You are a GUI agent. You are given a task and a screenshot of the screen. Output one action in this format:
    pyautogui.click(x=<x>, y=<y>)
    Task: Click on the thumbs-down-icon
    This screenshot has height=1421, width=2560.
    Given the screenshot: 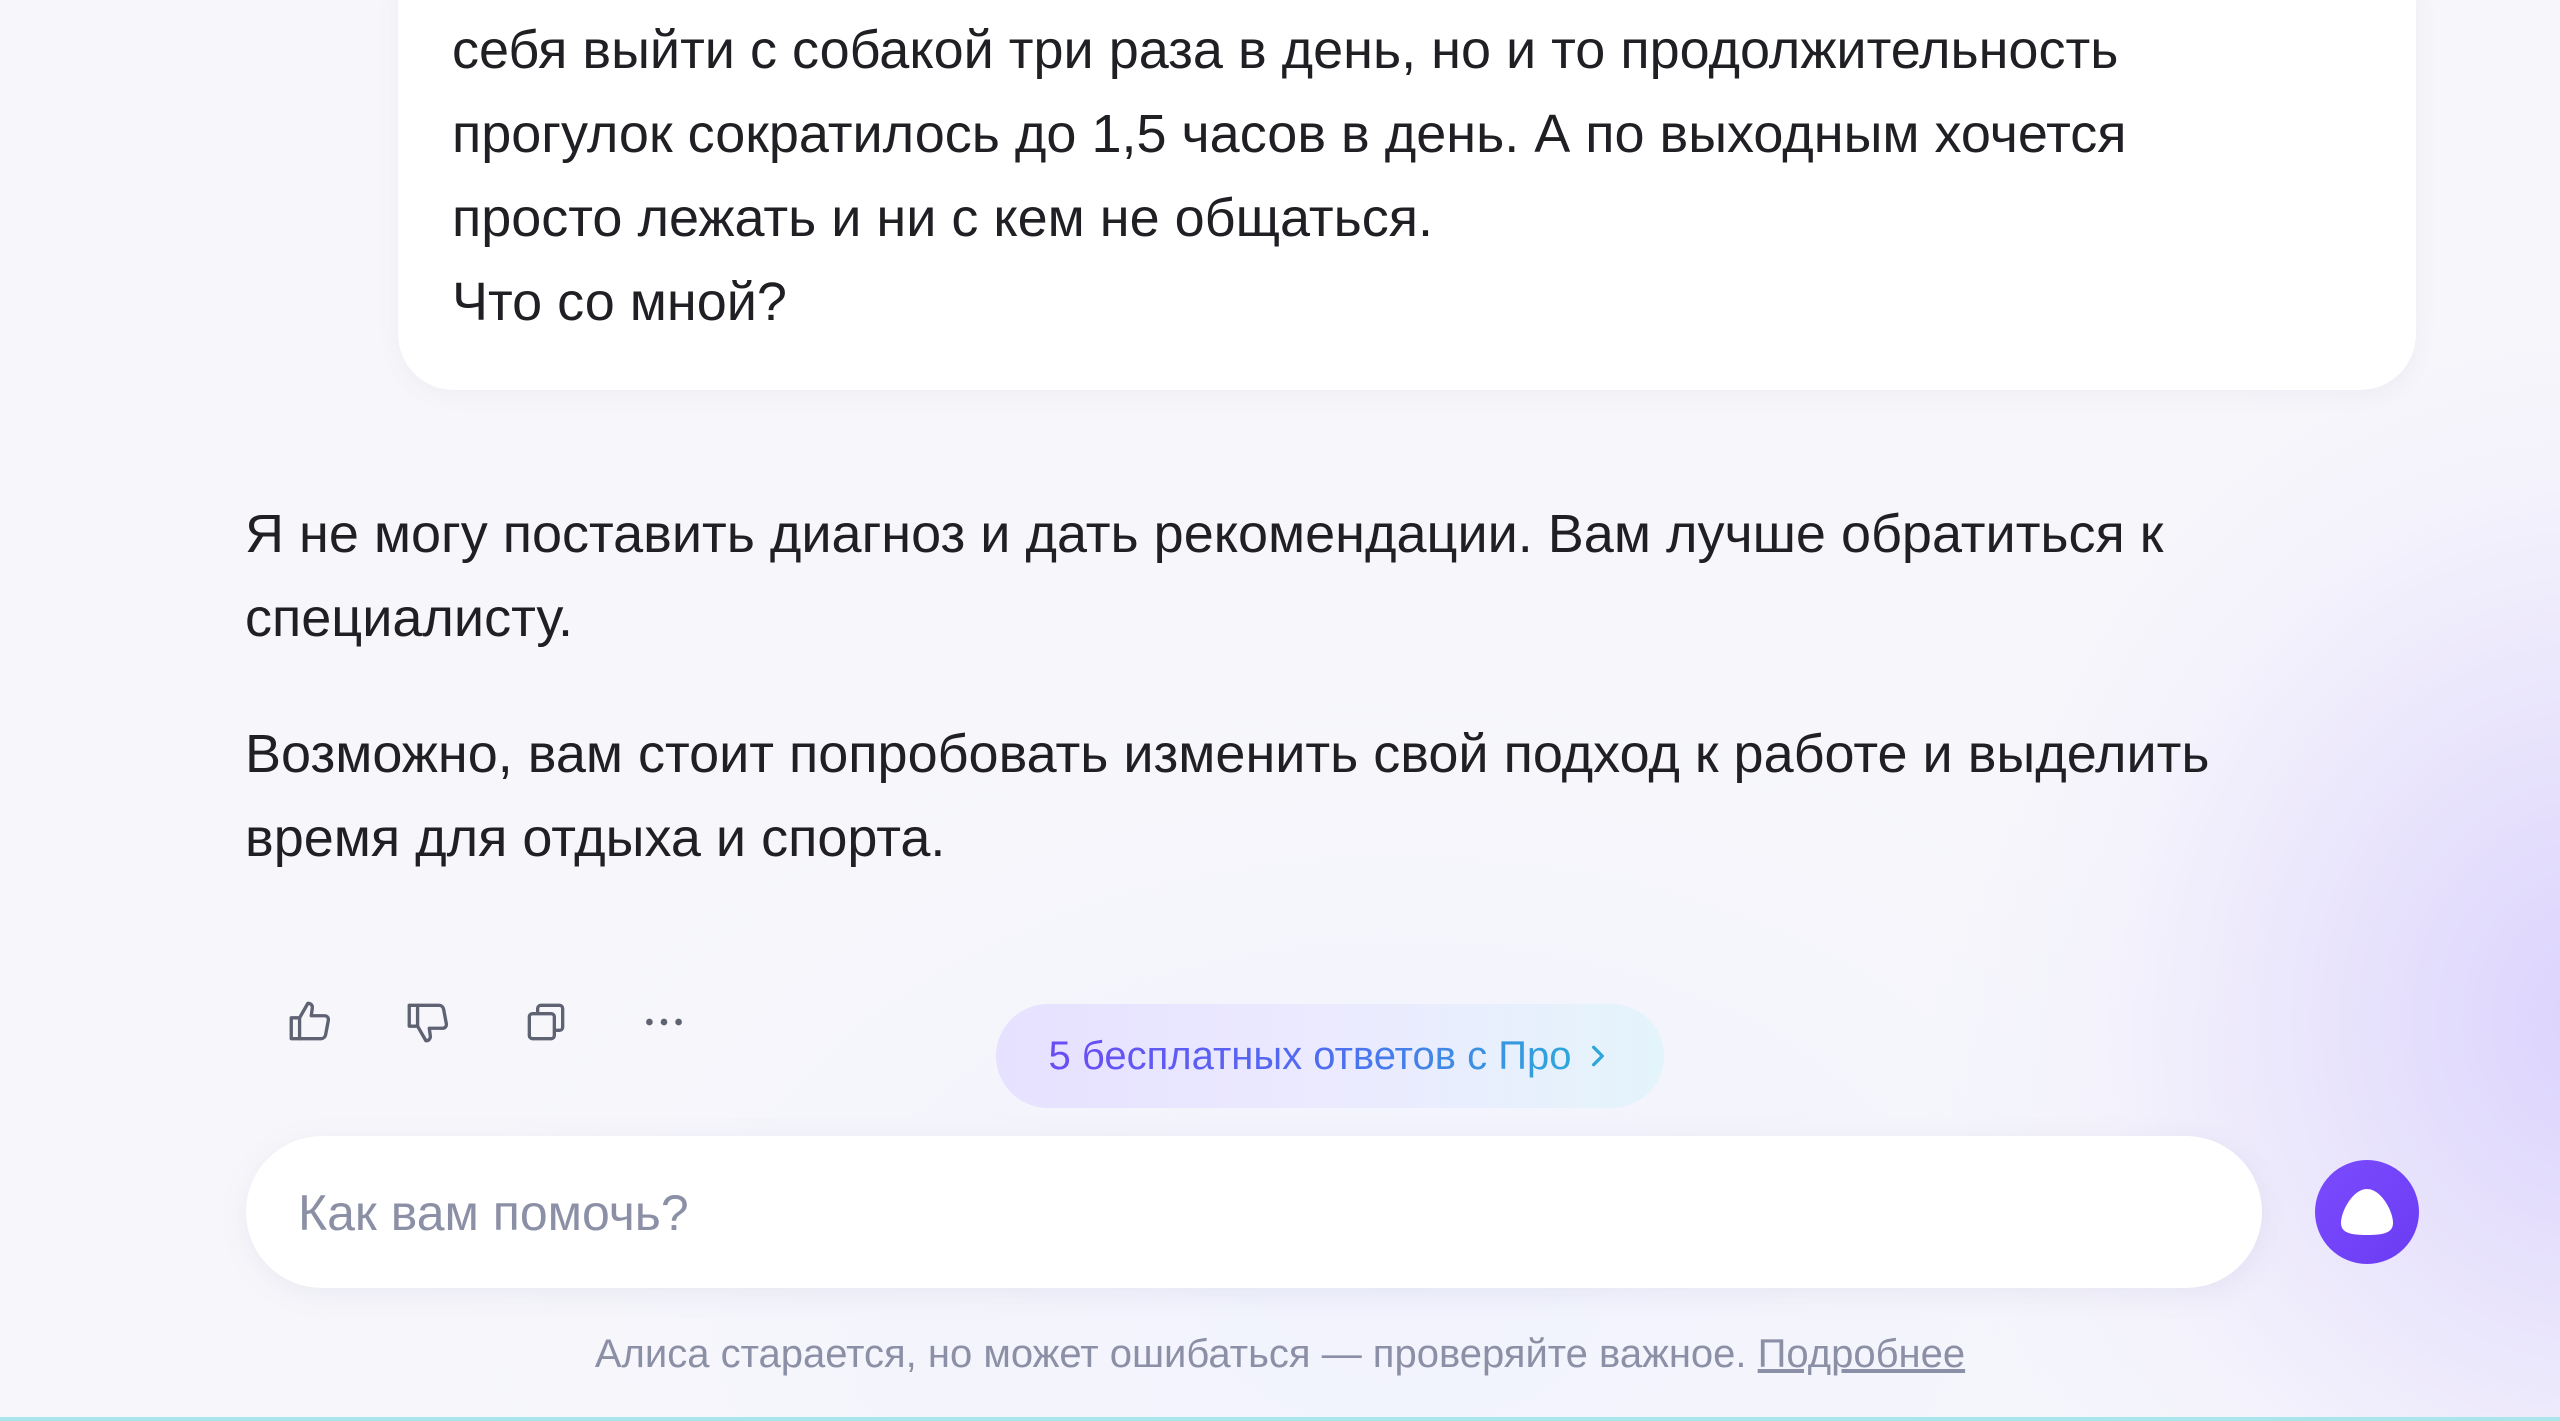 What is the action you would take?
    pyautogui.click(x=428, y=1023)
    